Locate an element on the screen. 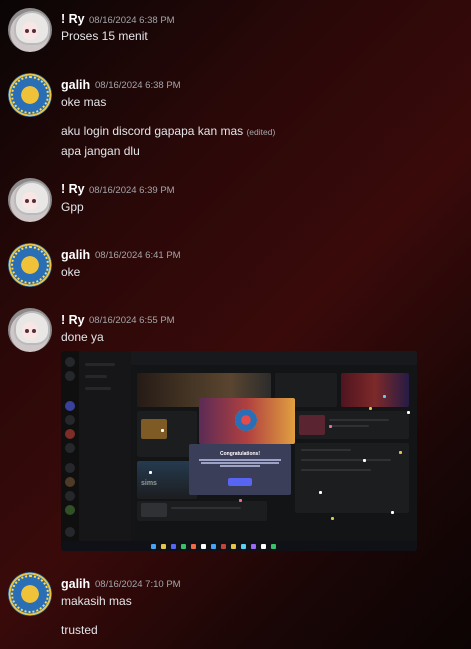  edited-label: (edited) is located at coordinates (261, 132).